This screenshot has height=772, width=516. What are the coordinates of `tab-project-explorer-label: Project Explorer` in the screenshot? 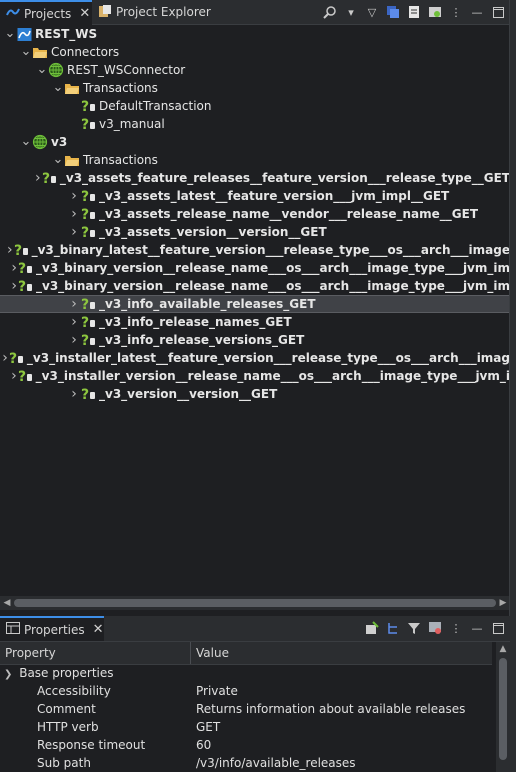 It's located at (163, 12).